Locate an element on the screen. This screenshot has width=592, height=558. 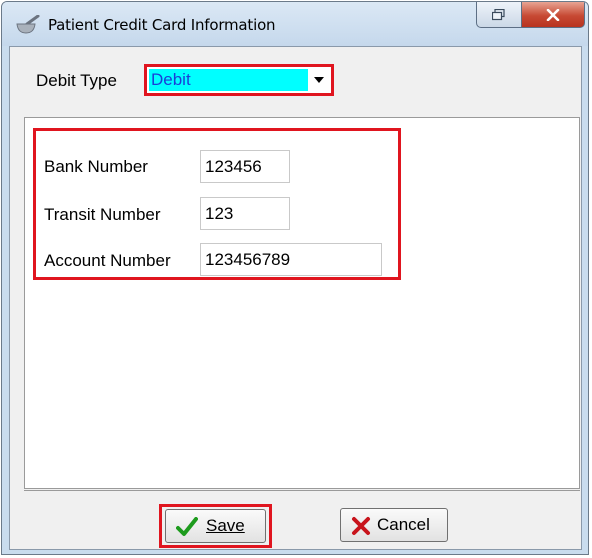
debit-type-value: Debit is located at coordinates (229, 80).